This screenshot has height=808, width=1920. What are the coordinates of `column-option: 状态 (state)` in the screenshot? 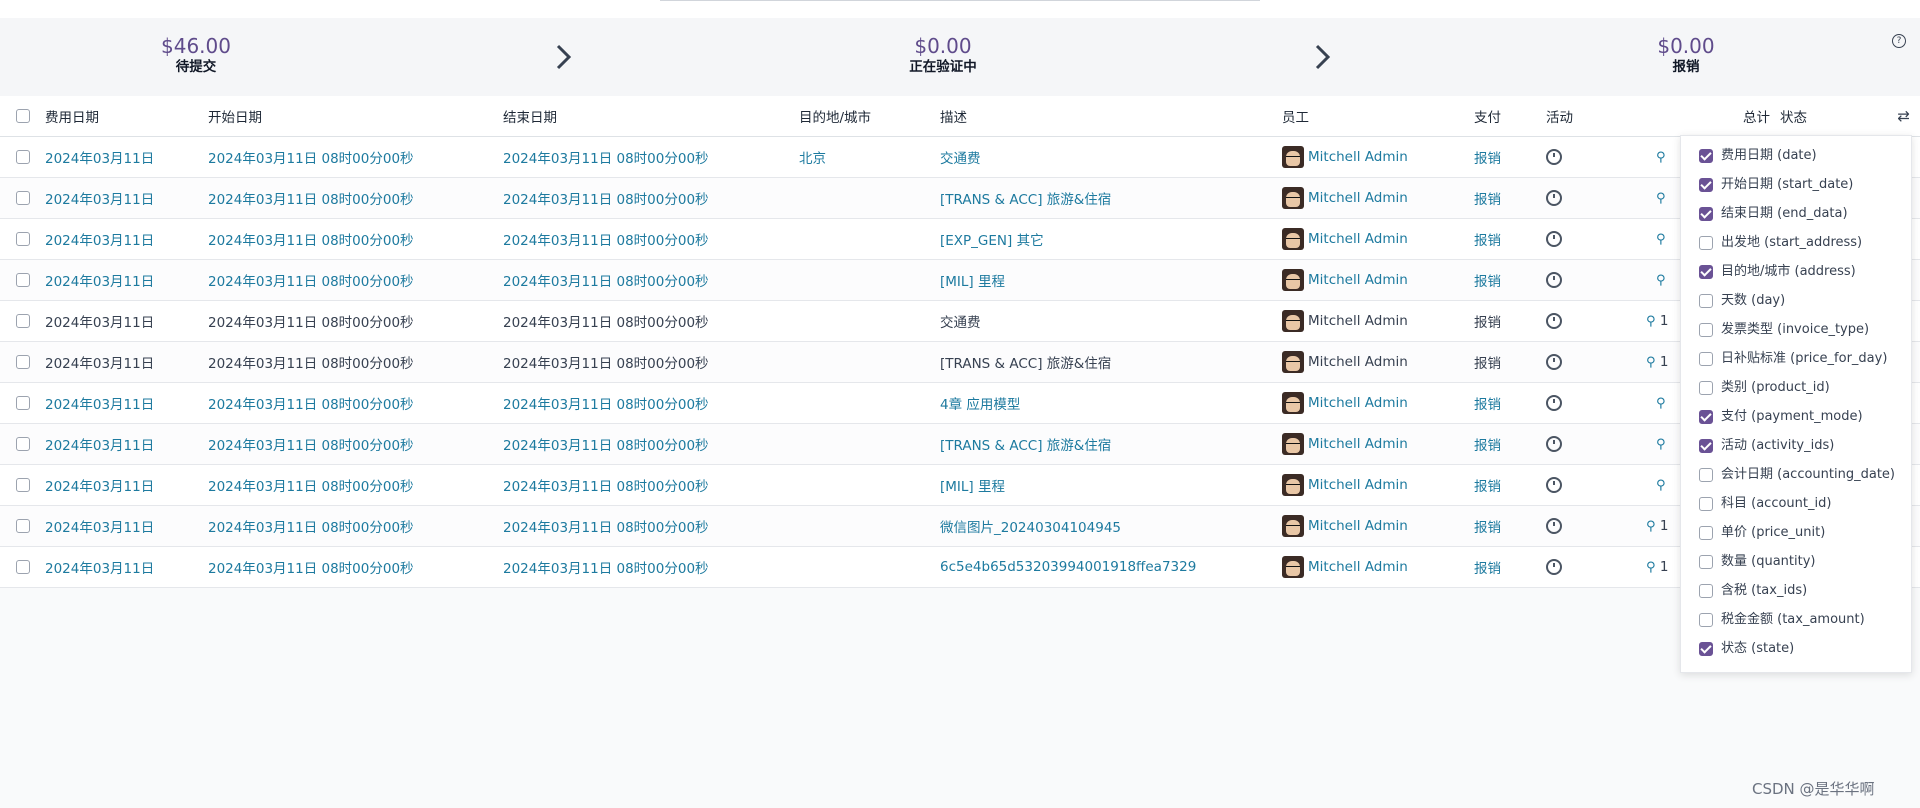 It's located at (1746, 649).